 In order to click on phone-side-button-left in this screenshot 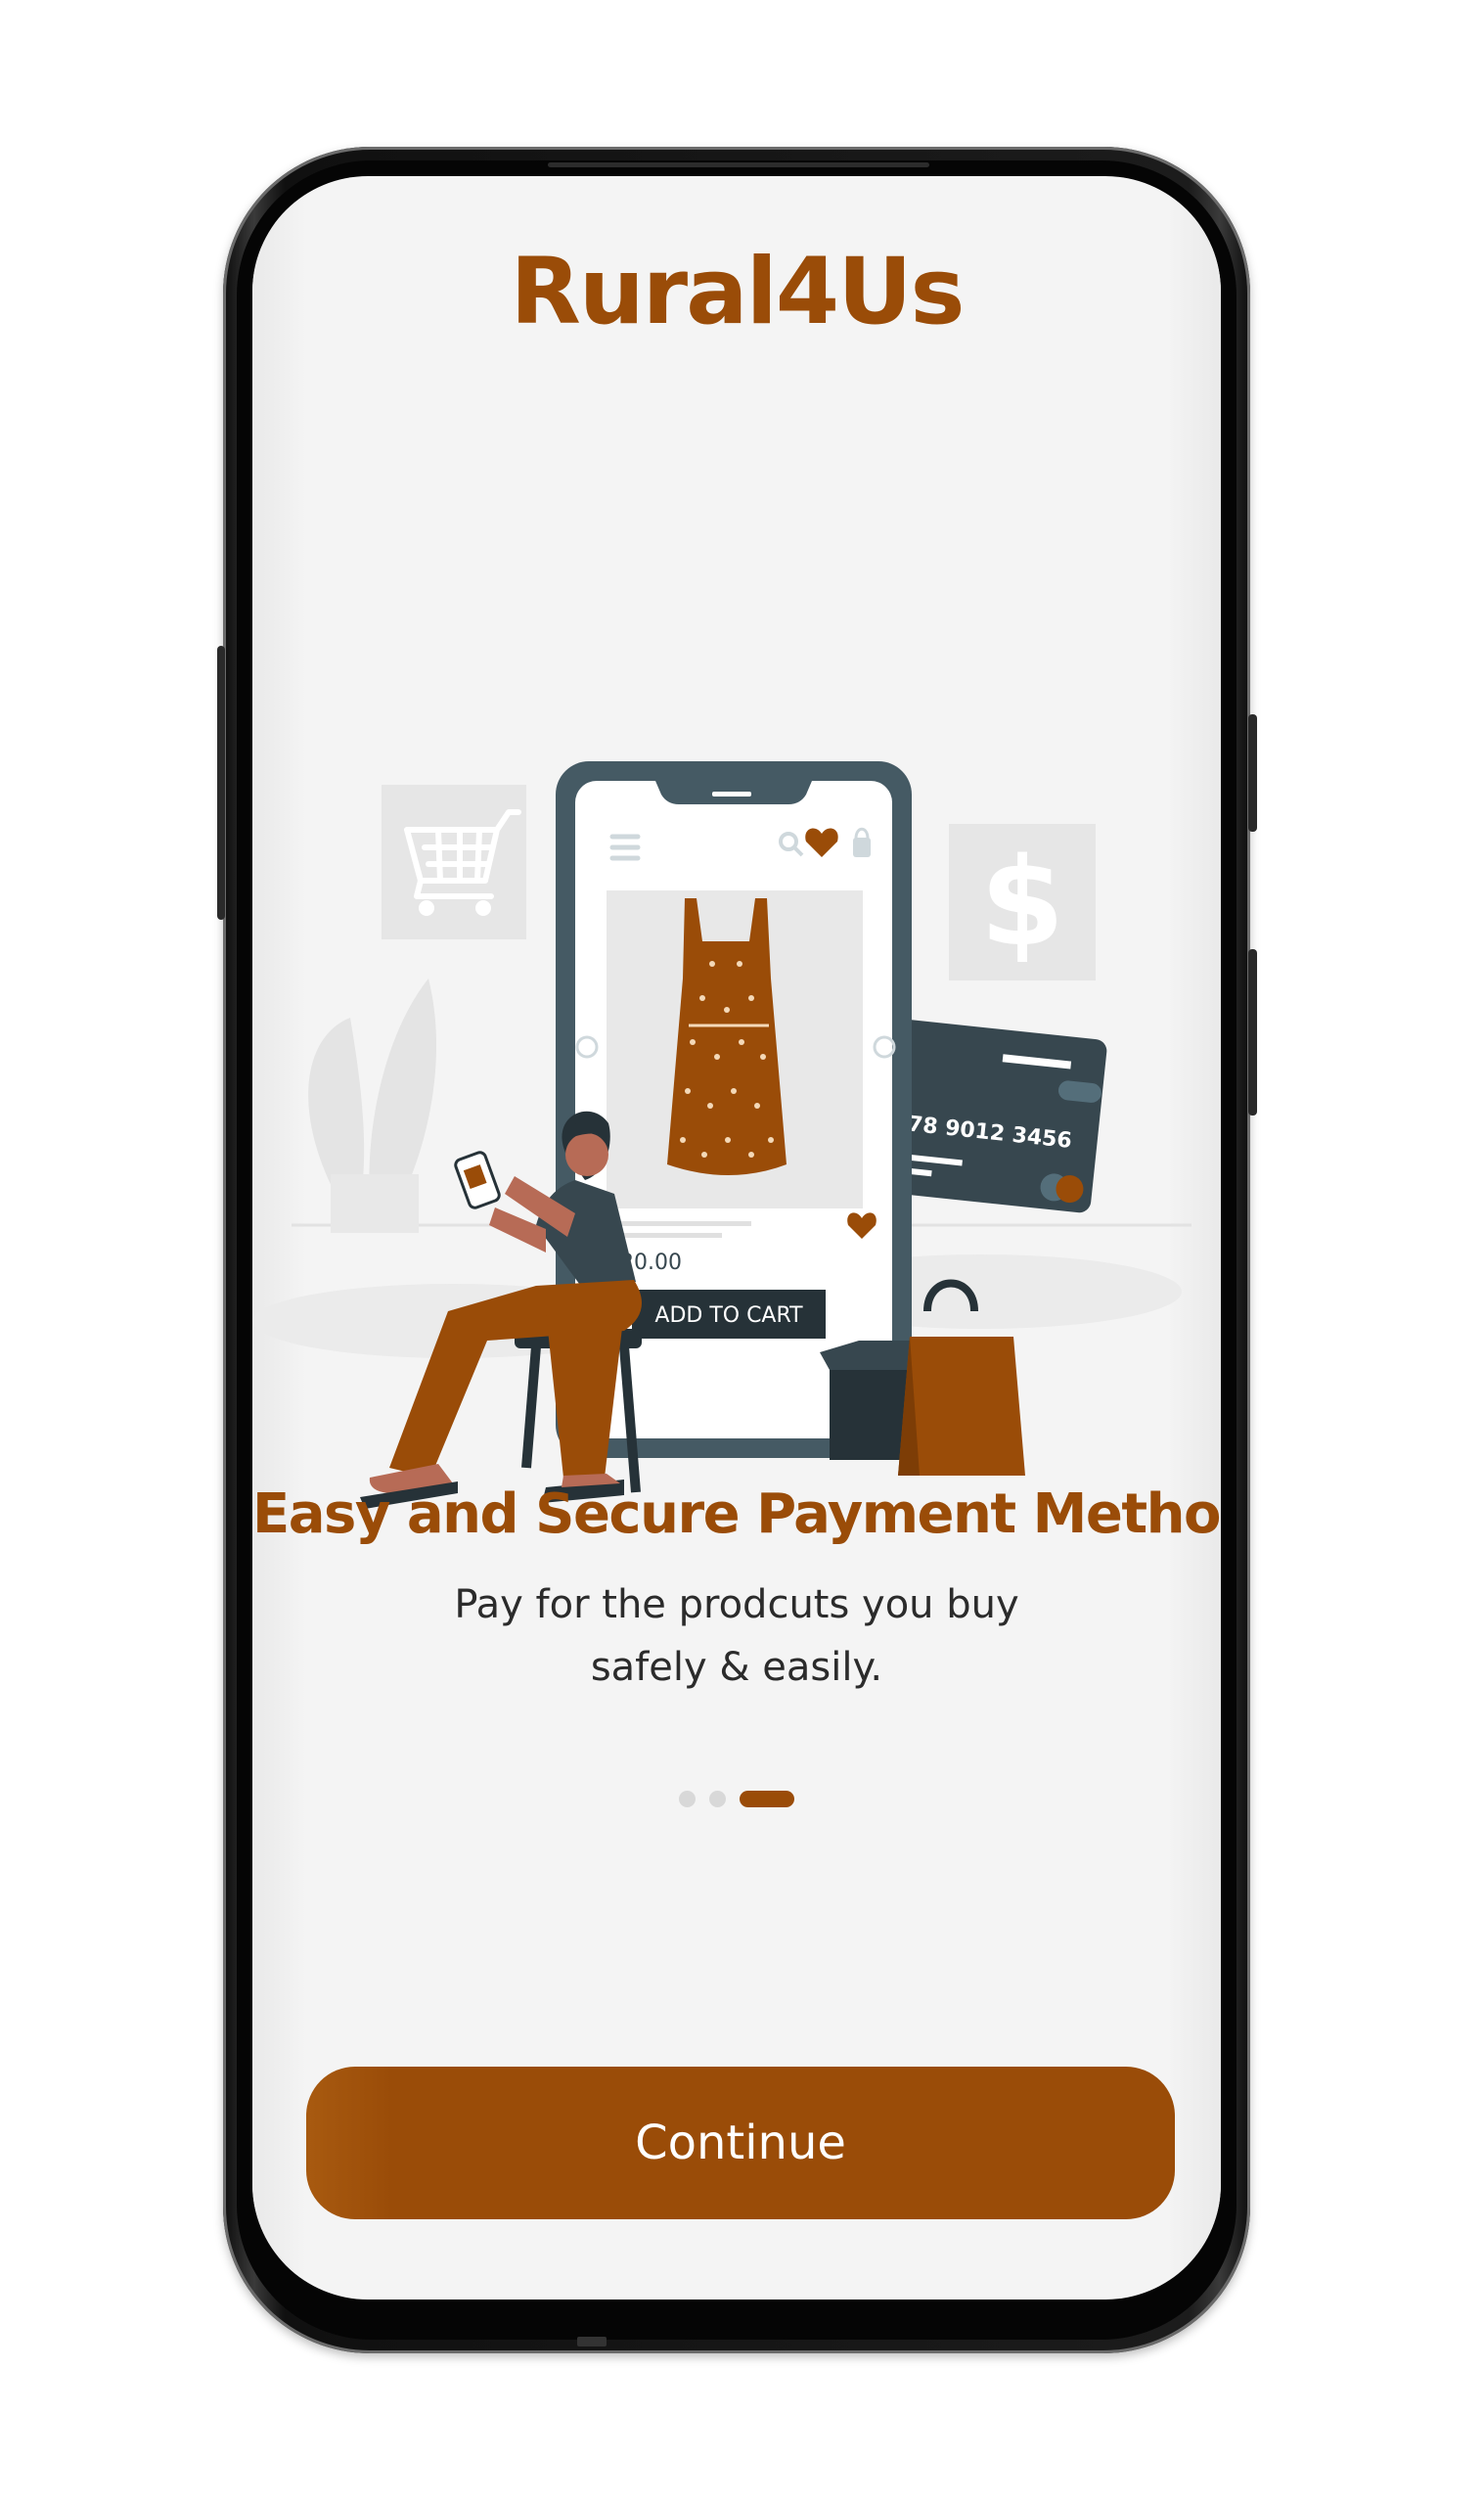, I will do `click(221, 783)`.